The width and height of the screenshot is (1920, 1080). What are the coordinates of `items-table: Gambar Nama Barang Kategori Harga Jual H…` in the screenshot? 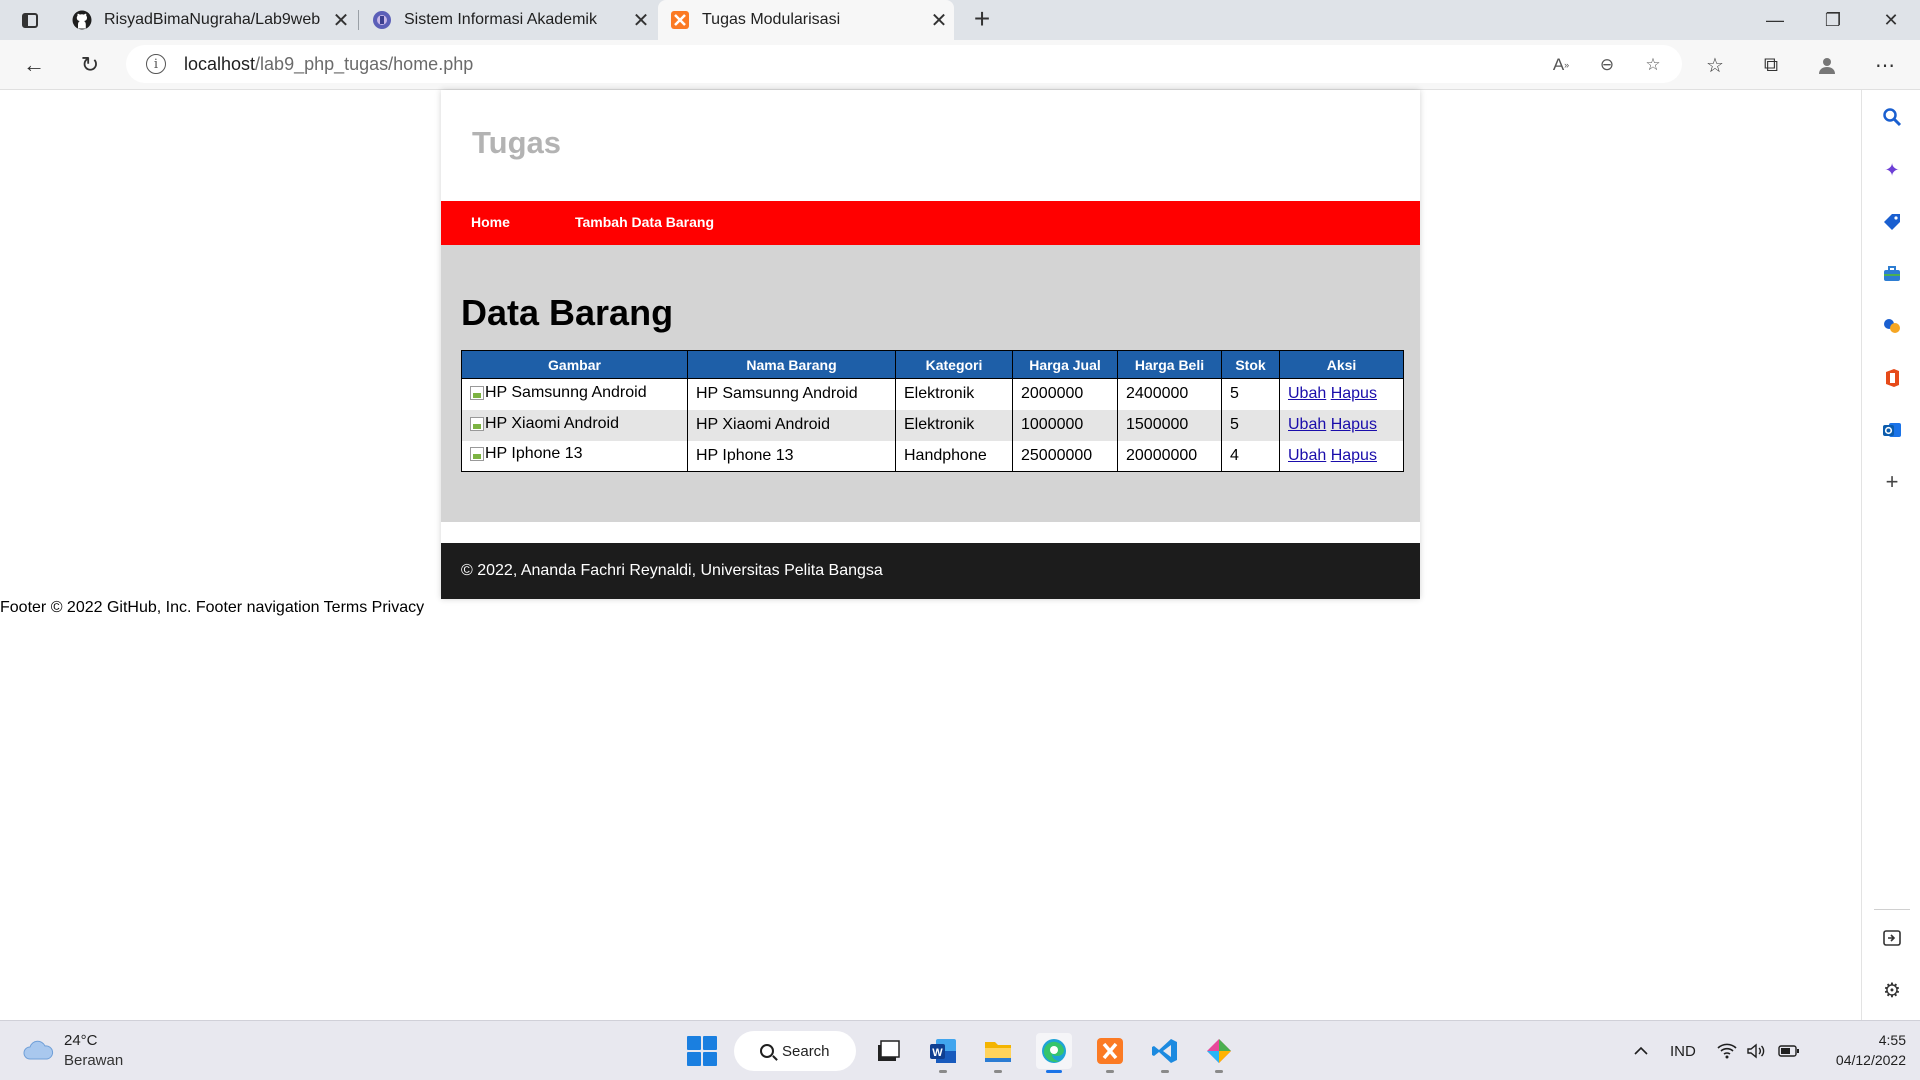 It's located at (932, 411).